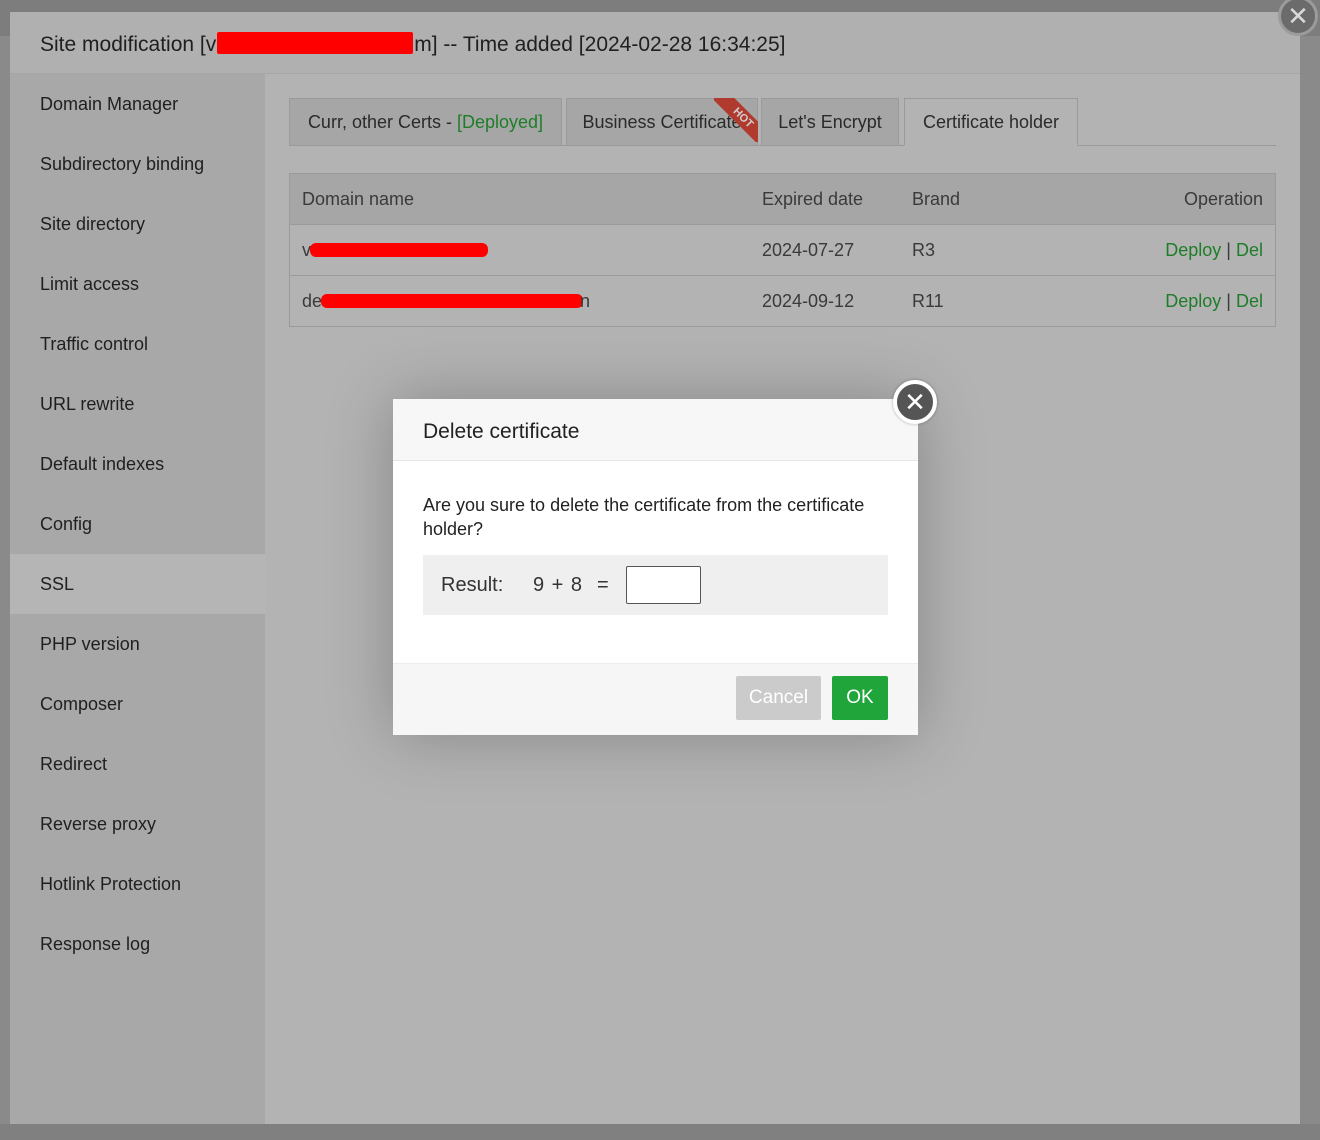 The image size is (1320, 1140). Describe the element at coordinates (137, 224) in the screenshot. I see `sidebar-item-site-directory: Site directory` at that location.